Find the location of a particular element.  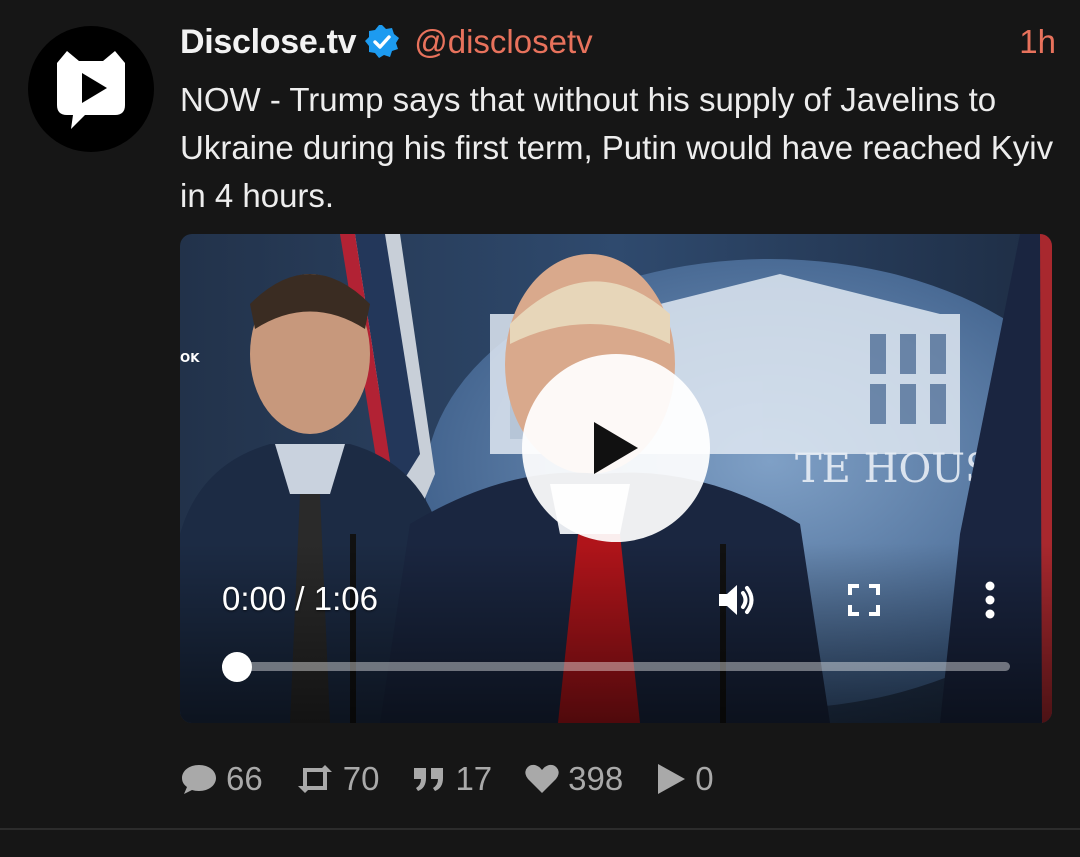

play-button is located at coordinates (616, 448).